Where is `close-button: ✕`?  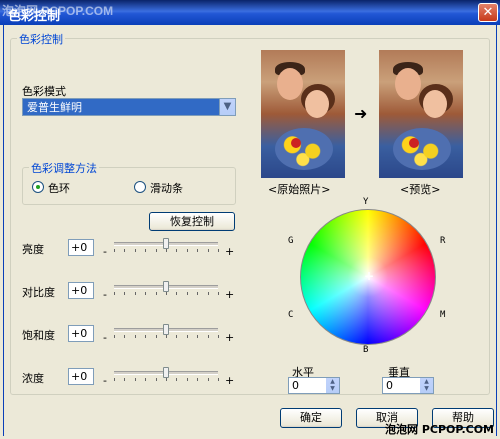 close-button: ✕ is located at coordinates (488, 12).